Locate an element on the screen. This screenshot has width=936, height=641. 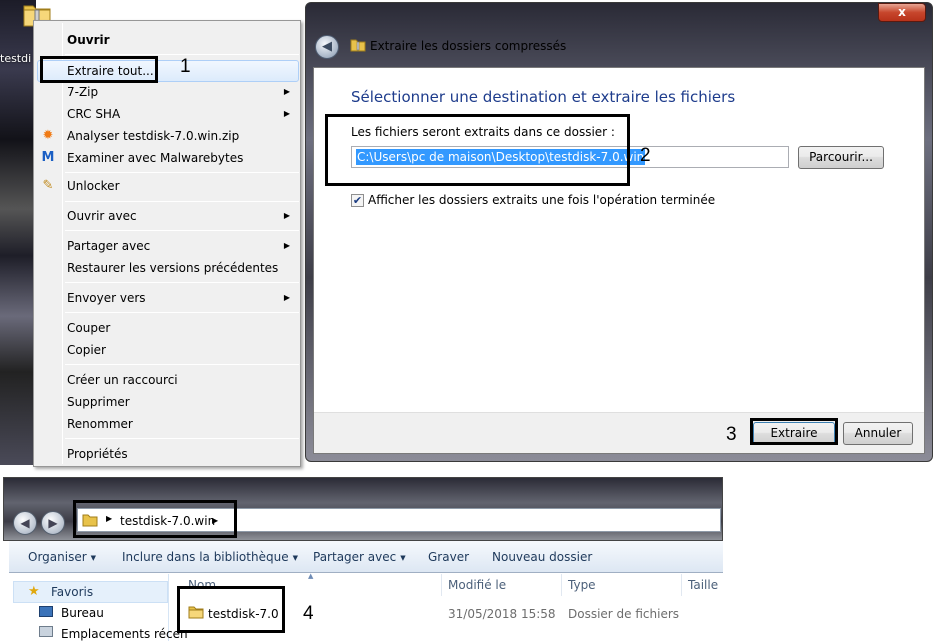
menu-item-restore-versions: Restaurer les versions précédentes is located at coordinates (172, 268).